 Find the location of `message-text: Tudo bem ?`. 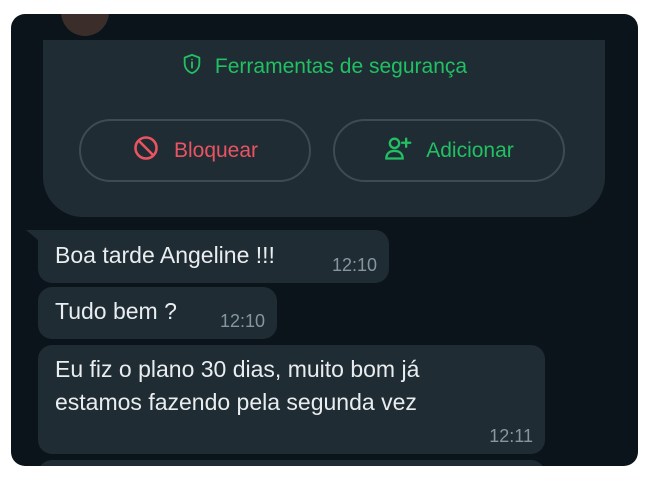

message-text: Tudo bem ? is located at coordinates (116, 311).